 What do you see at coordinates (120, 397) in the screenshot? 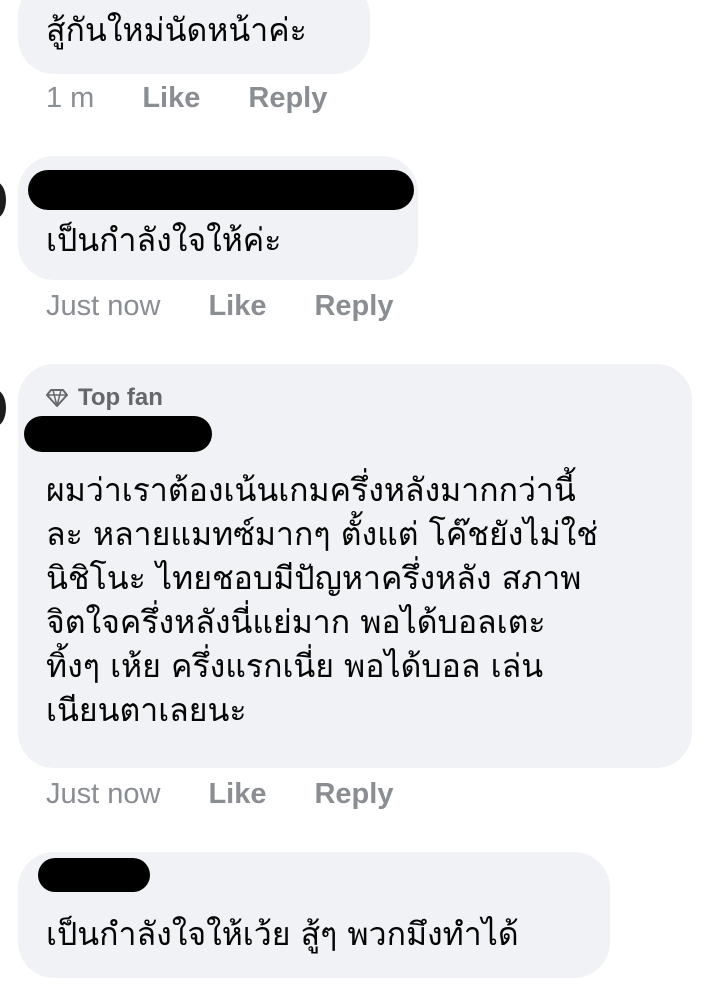
I see `top-fan-label: Top fan` at bounding box center [120, 397].